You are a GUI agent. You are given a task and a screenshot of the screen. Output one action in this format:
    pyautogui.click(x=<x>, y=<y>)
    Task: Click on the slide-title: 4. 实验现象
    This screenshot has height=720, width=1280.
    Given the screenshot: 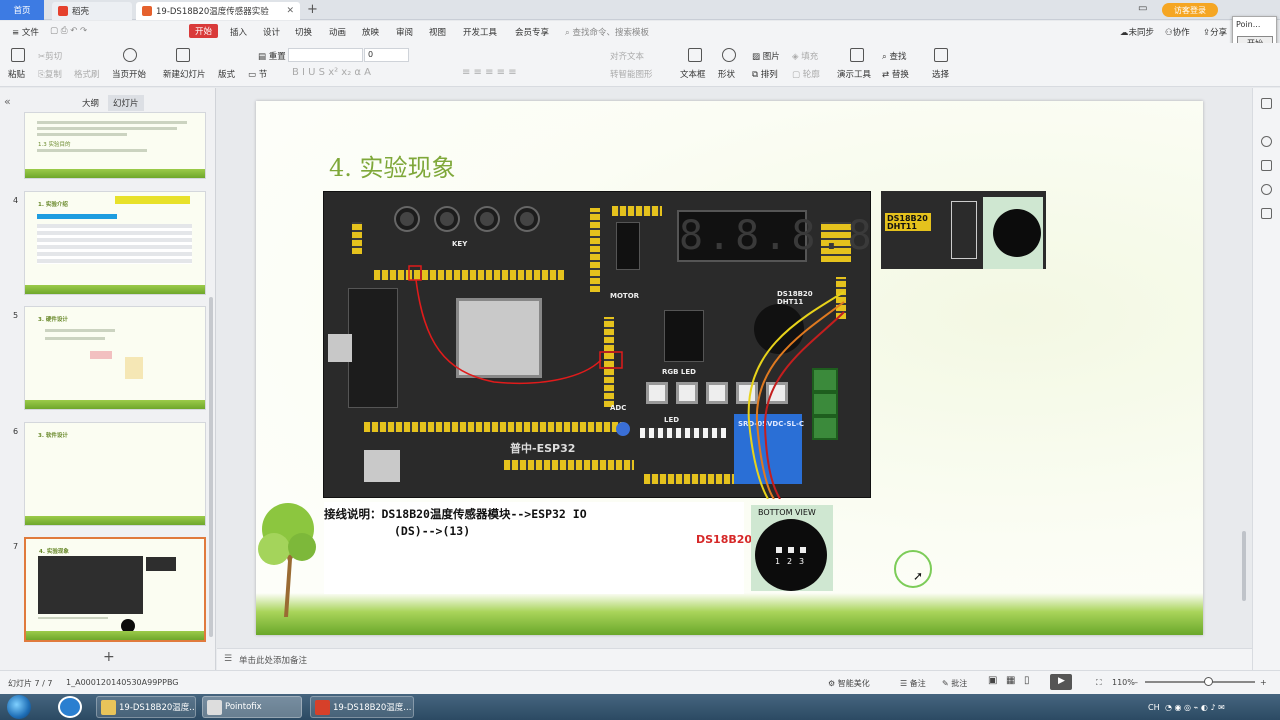 What is the action you would take?
    pyautogui.click(x=392, y=165)
    